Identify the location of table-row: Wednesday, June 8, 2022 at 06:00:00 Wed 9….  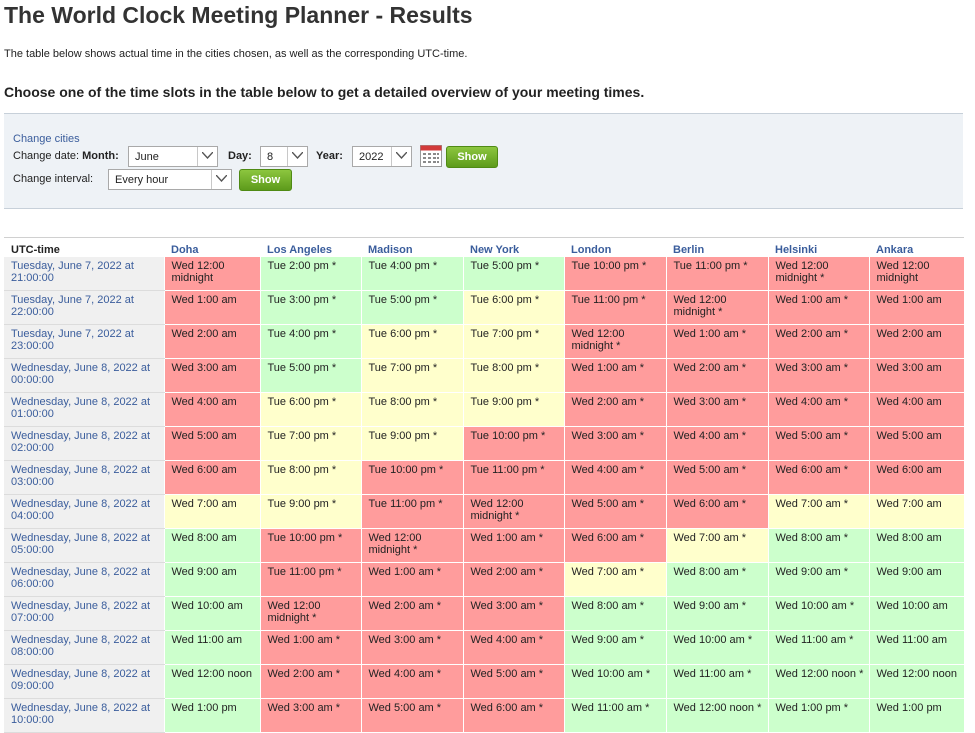
(484, 579).